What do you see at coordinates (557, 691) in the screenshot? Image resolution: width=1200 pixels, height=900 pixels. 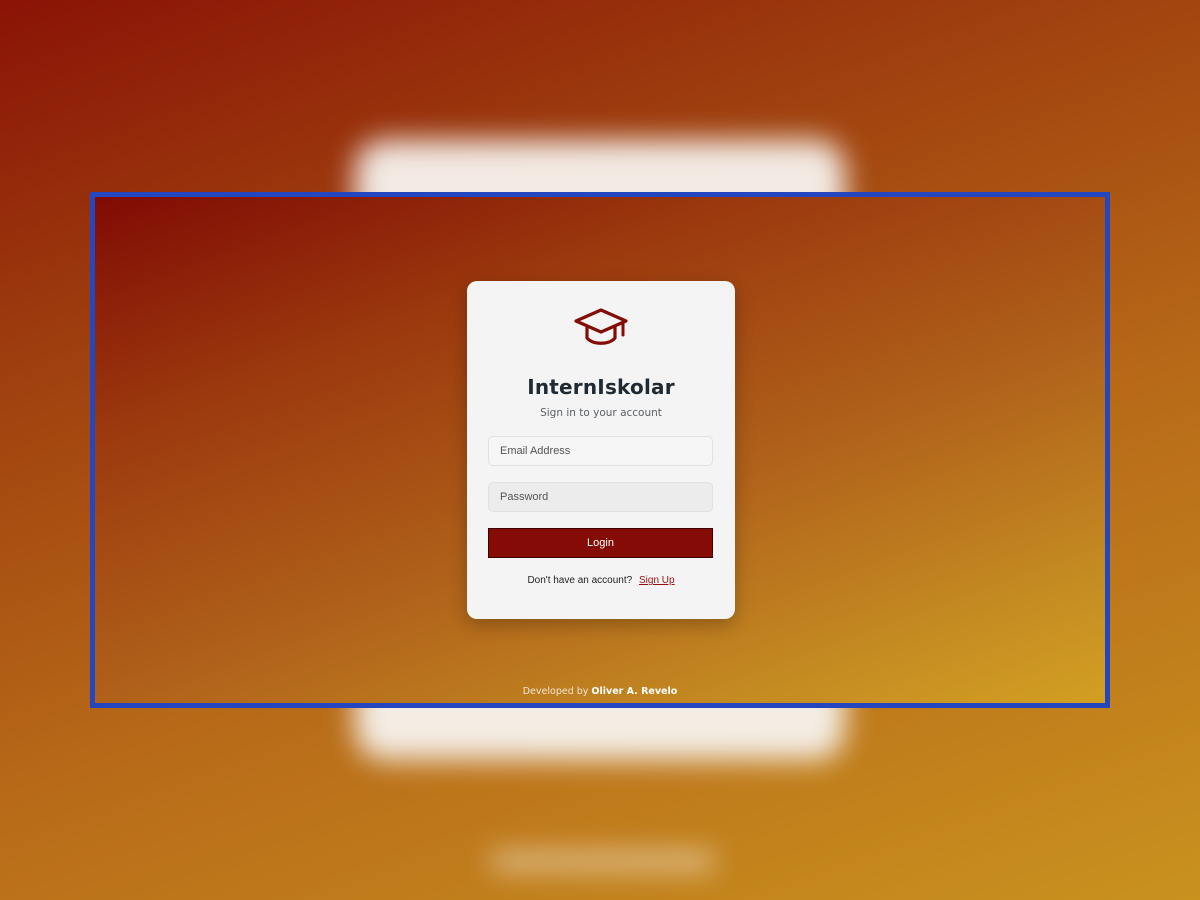 I see `footer-prefix: Developed by` at bounding box center [557, 691].